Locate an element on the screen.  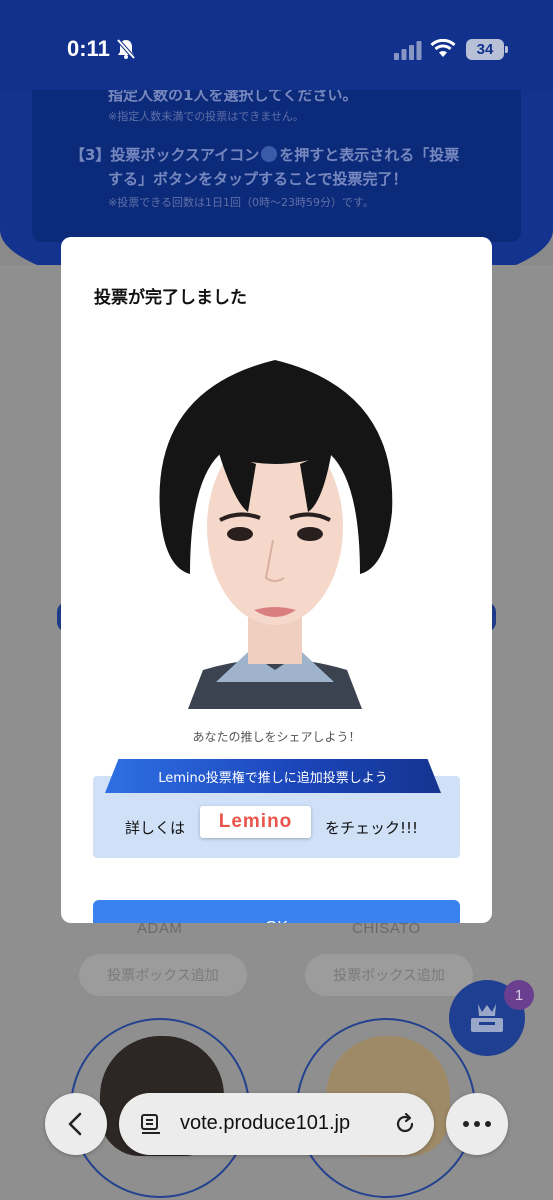
ballot-box-icon is located at coordinates (487, 1018).